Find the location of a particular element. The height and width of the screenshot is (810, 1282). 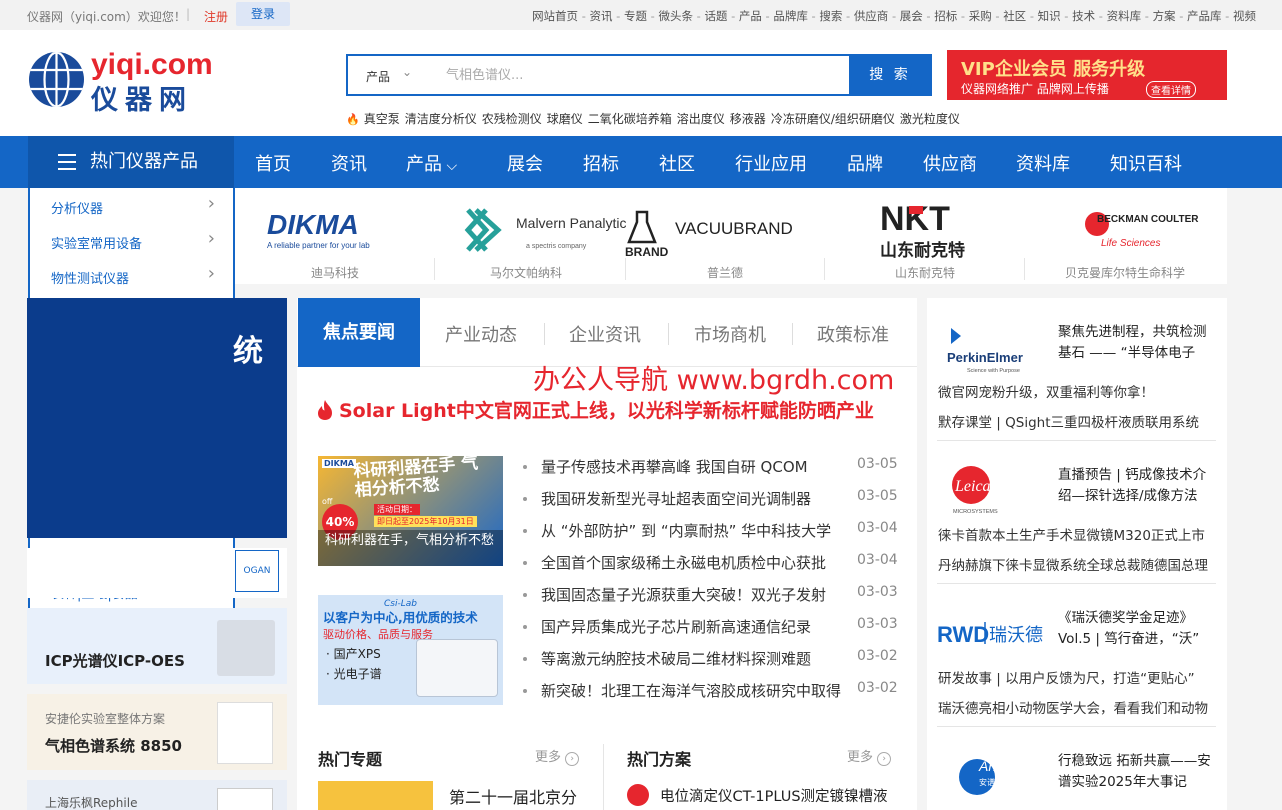

search-button: 搜 索 is located at coordinates (890, 75).